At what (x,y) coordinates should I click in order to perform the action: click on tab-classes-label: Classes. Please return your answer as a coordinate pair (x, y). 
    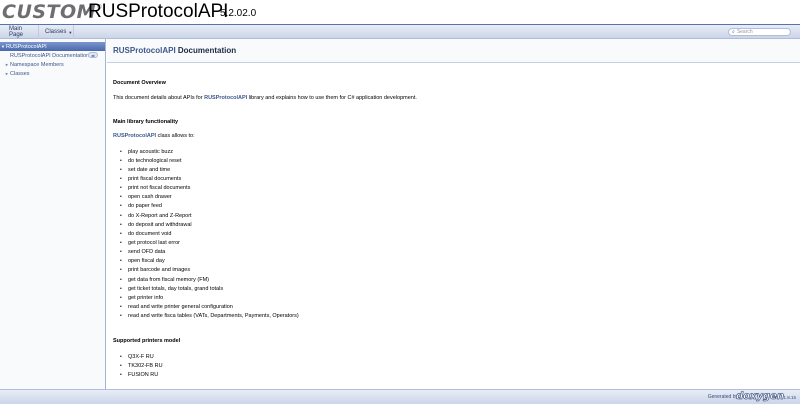
    Looking at the image, I should click on (56, 32).